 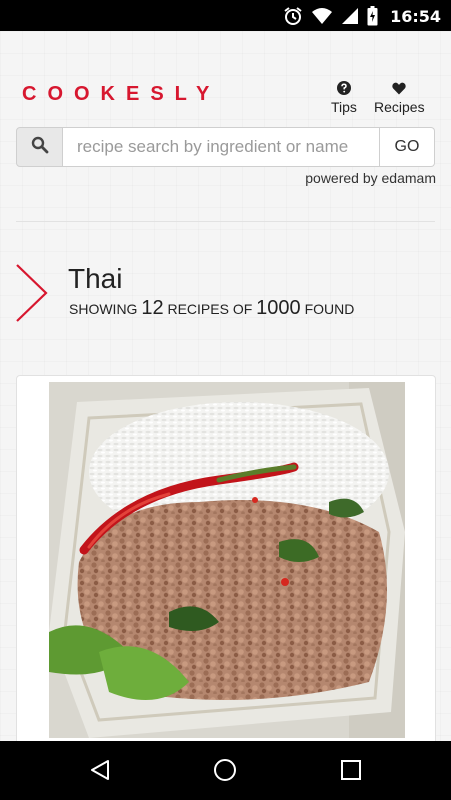 What do you see at coordinates (407, 147) in the screenshot?
I see `go-button: GO` at bounding box center [407, 147].